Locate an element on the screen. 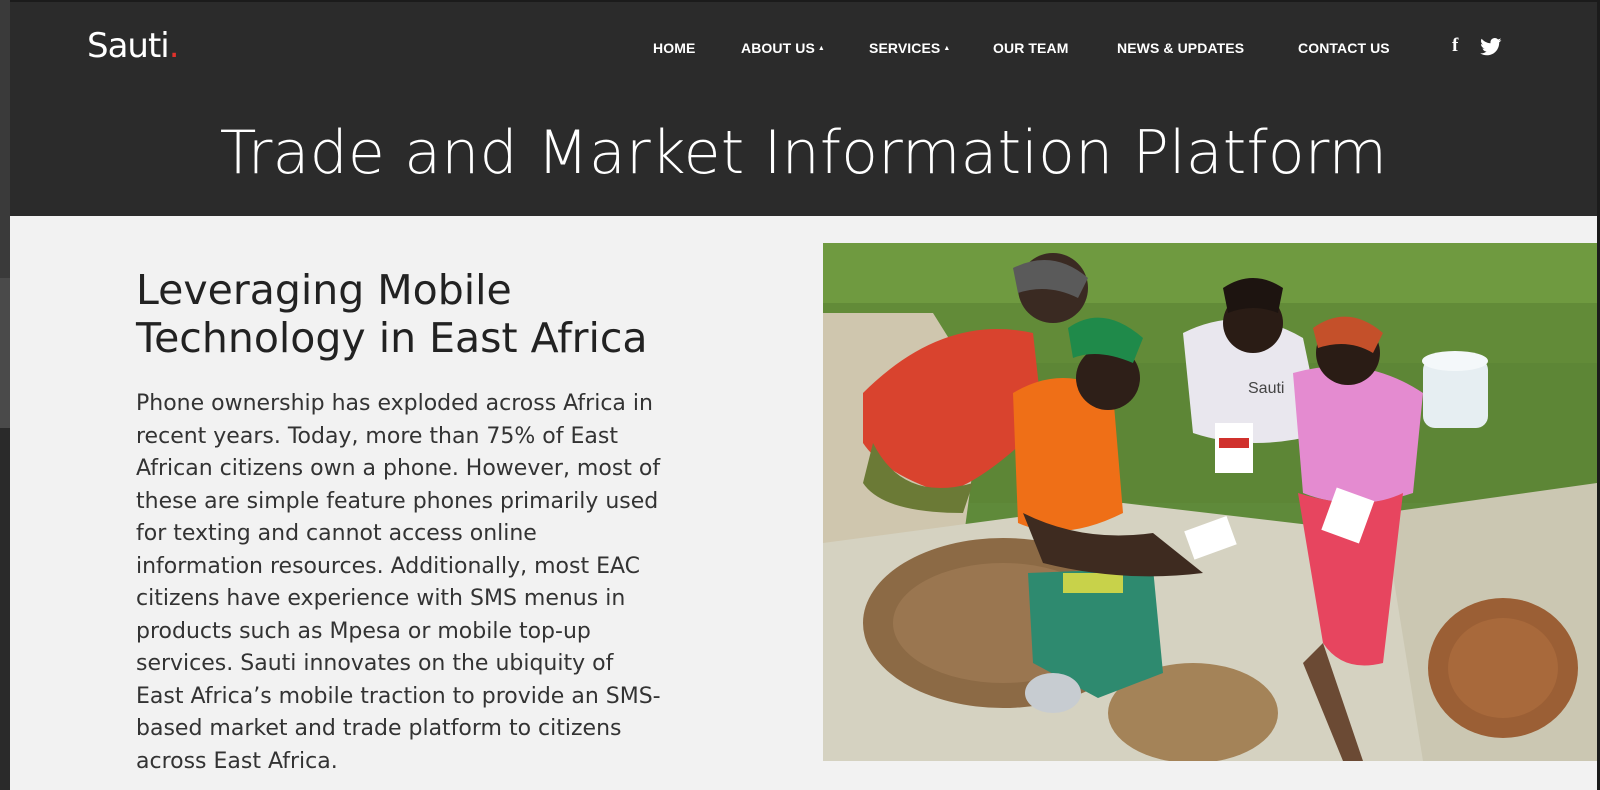 The height and width of the screenshot is (790, 1600). window-edge-upper is located at coordinates (5, 139).